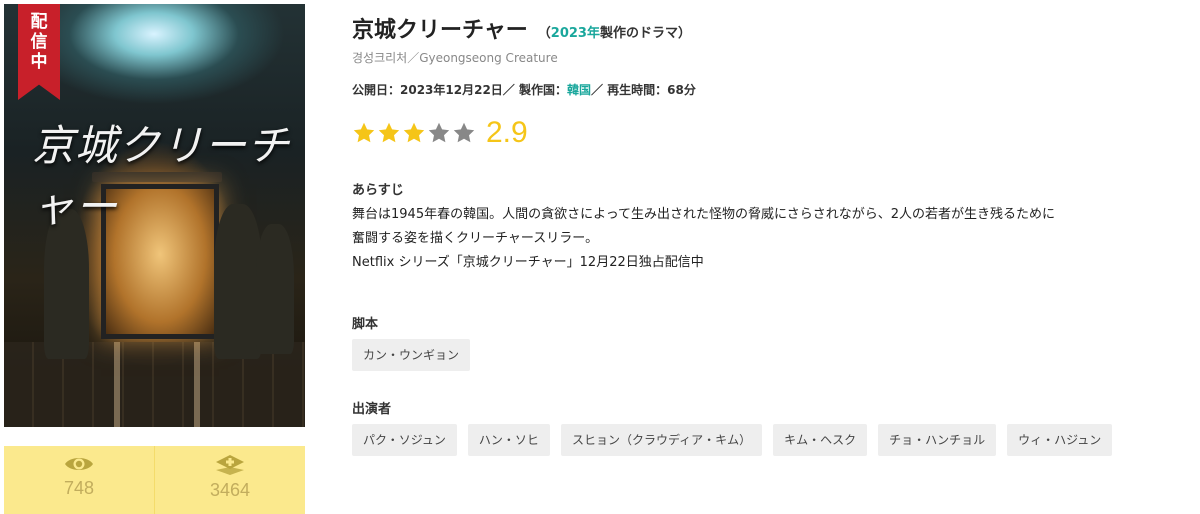 The width and height of the screenshot is (1200, 514). What do you see at coordinates (528, 262) in the screenshot?
I see `synopsis-line: Netflix シリーズ「京城クリーチャー」12月22日独占配信中` at bounding box center [528, 262].